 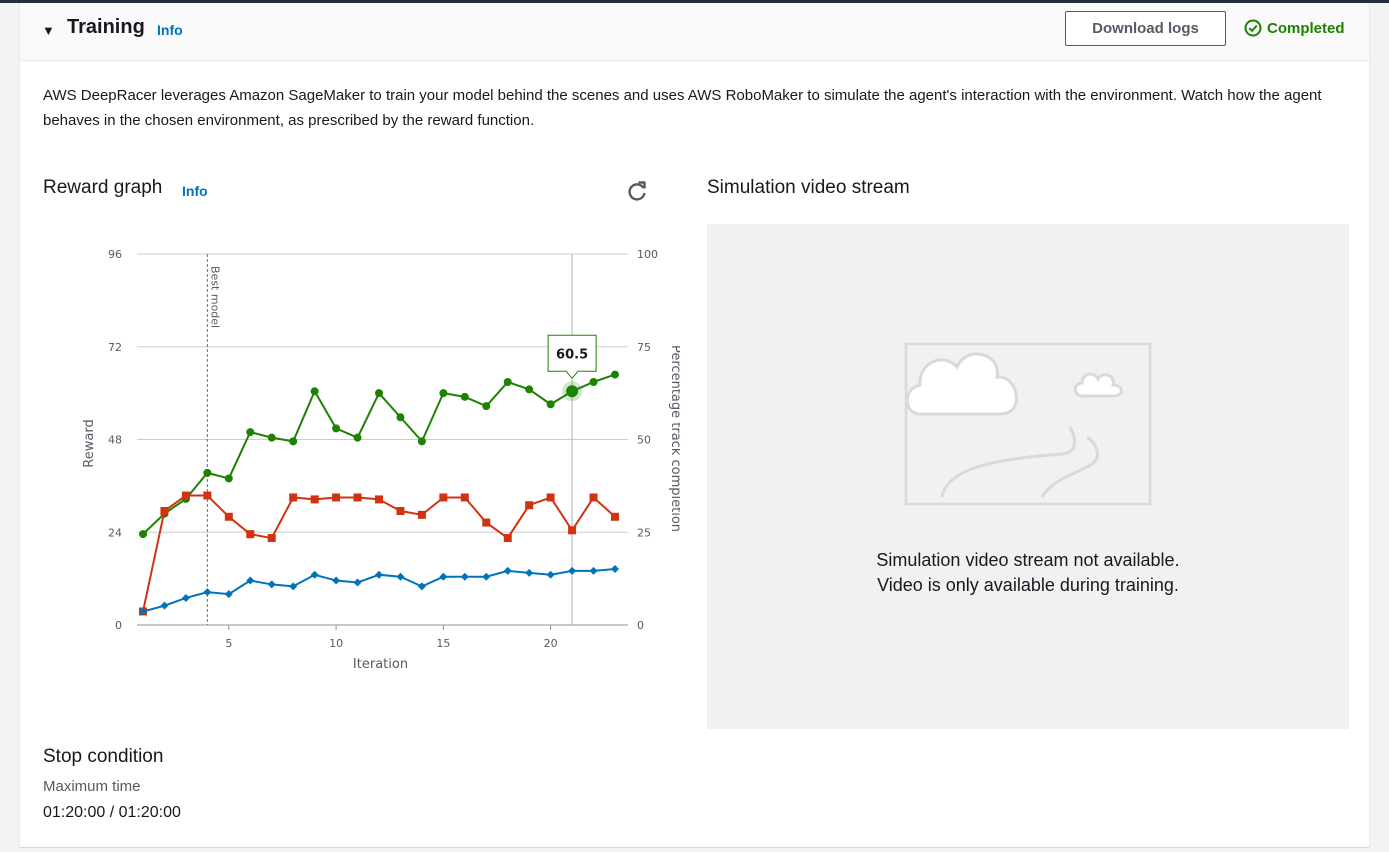 I want to click on reward-graph-title: Reward graph, so click(x=103, y=187).